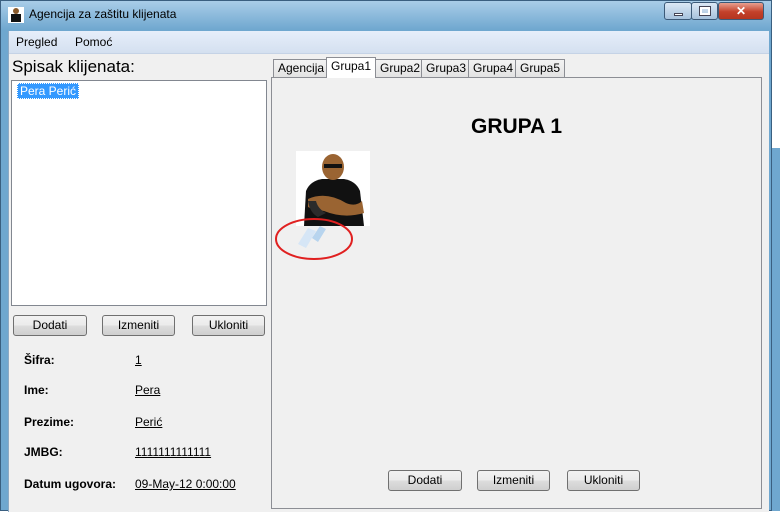 The image size is (780, 512). Describe the element at coordinates (50, 325) in the screenshot. I see `add-client-button: Dodati` at that location.